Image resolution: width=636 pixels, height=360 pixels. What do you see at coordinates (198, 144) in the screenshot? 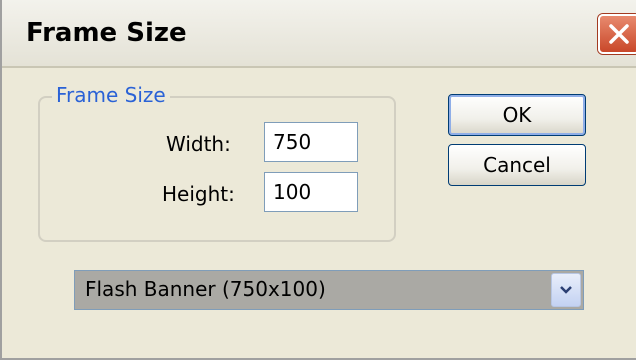
I see `width-label: Width:` at bounding box center [198, 144].